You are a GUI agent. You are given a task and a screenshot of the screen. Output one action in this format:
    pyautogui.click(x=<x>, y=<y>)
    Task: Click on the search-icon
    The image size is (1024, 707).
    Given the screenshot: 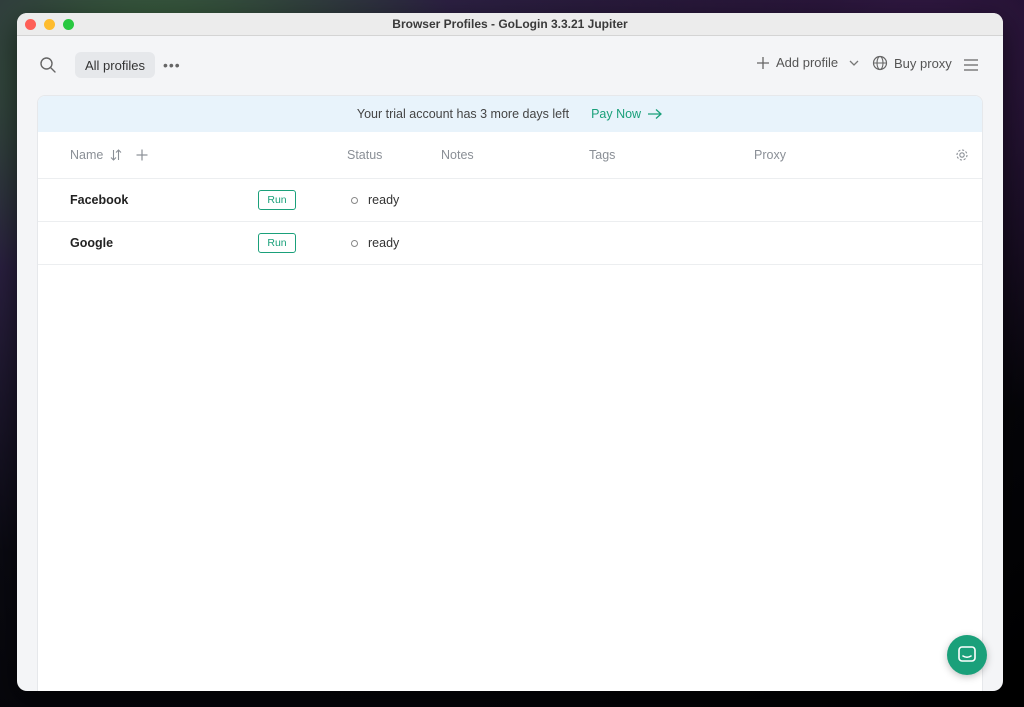 What is the action you would take?
    pyautogui.click(x=48, y=65)
    